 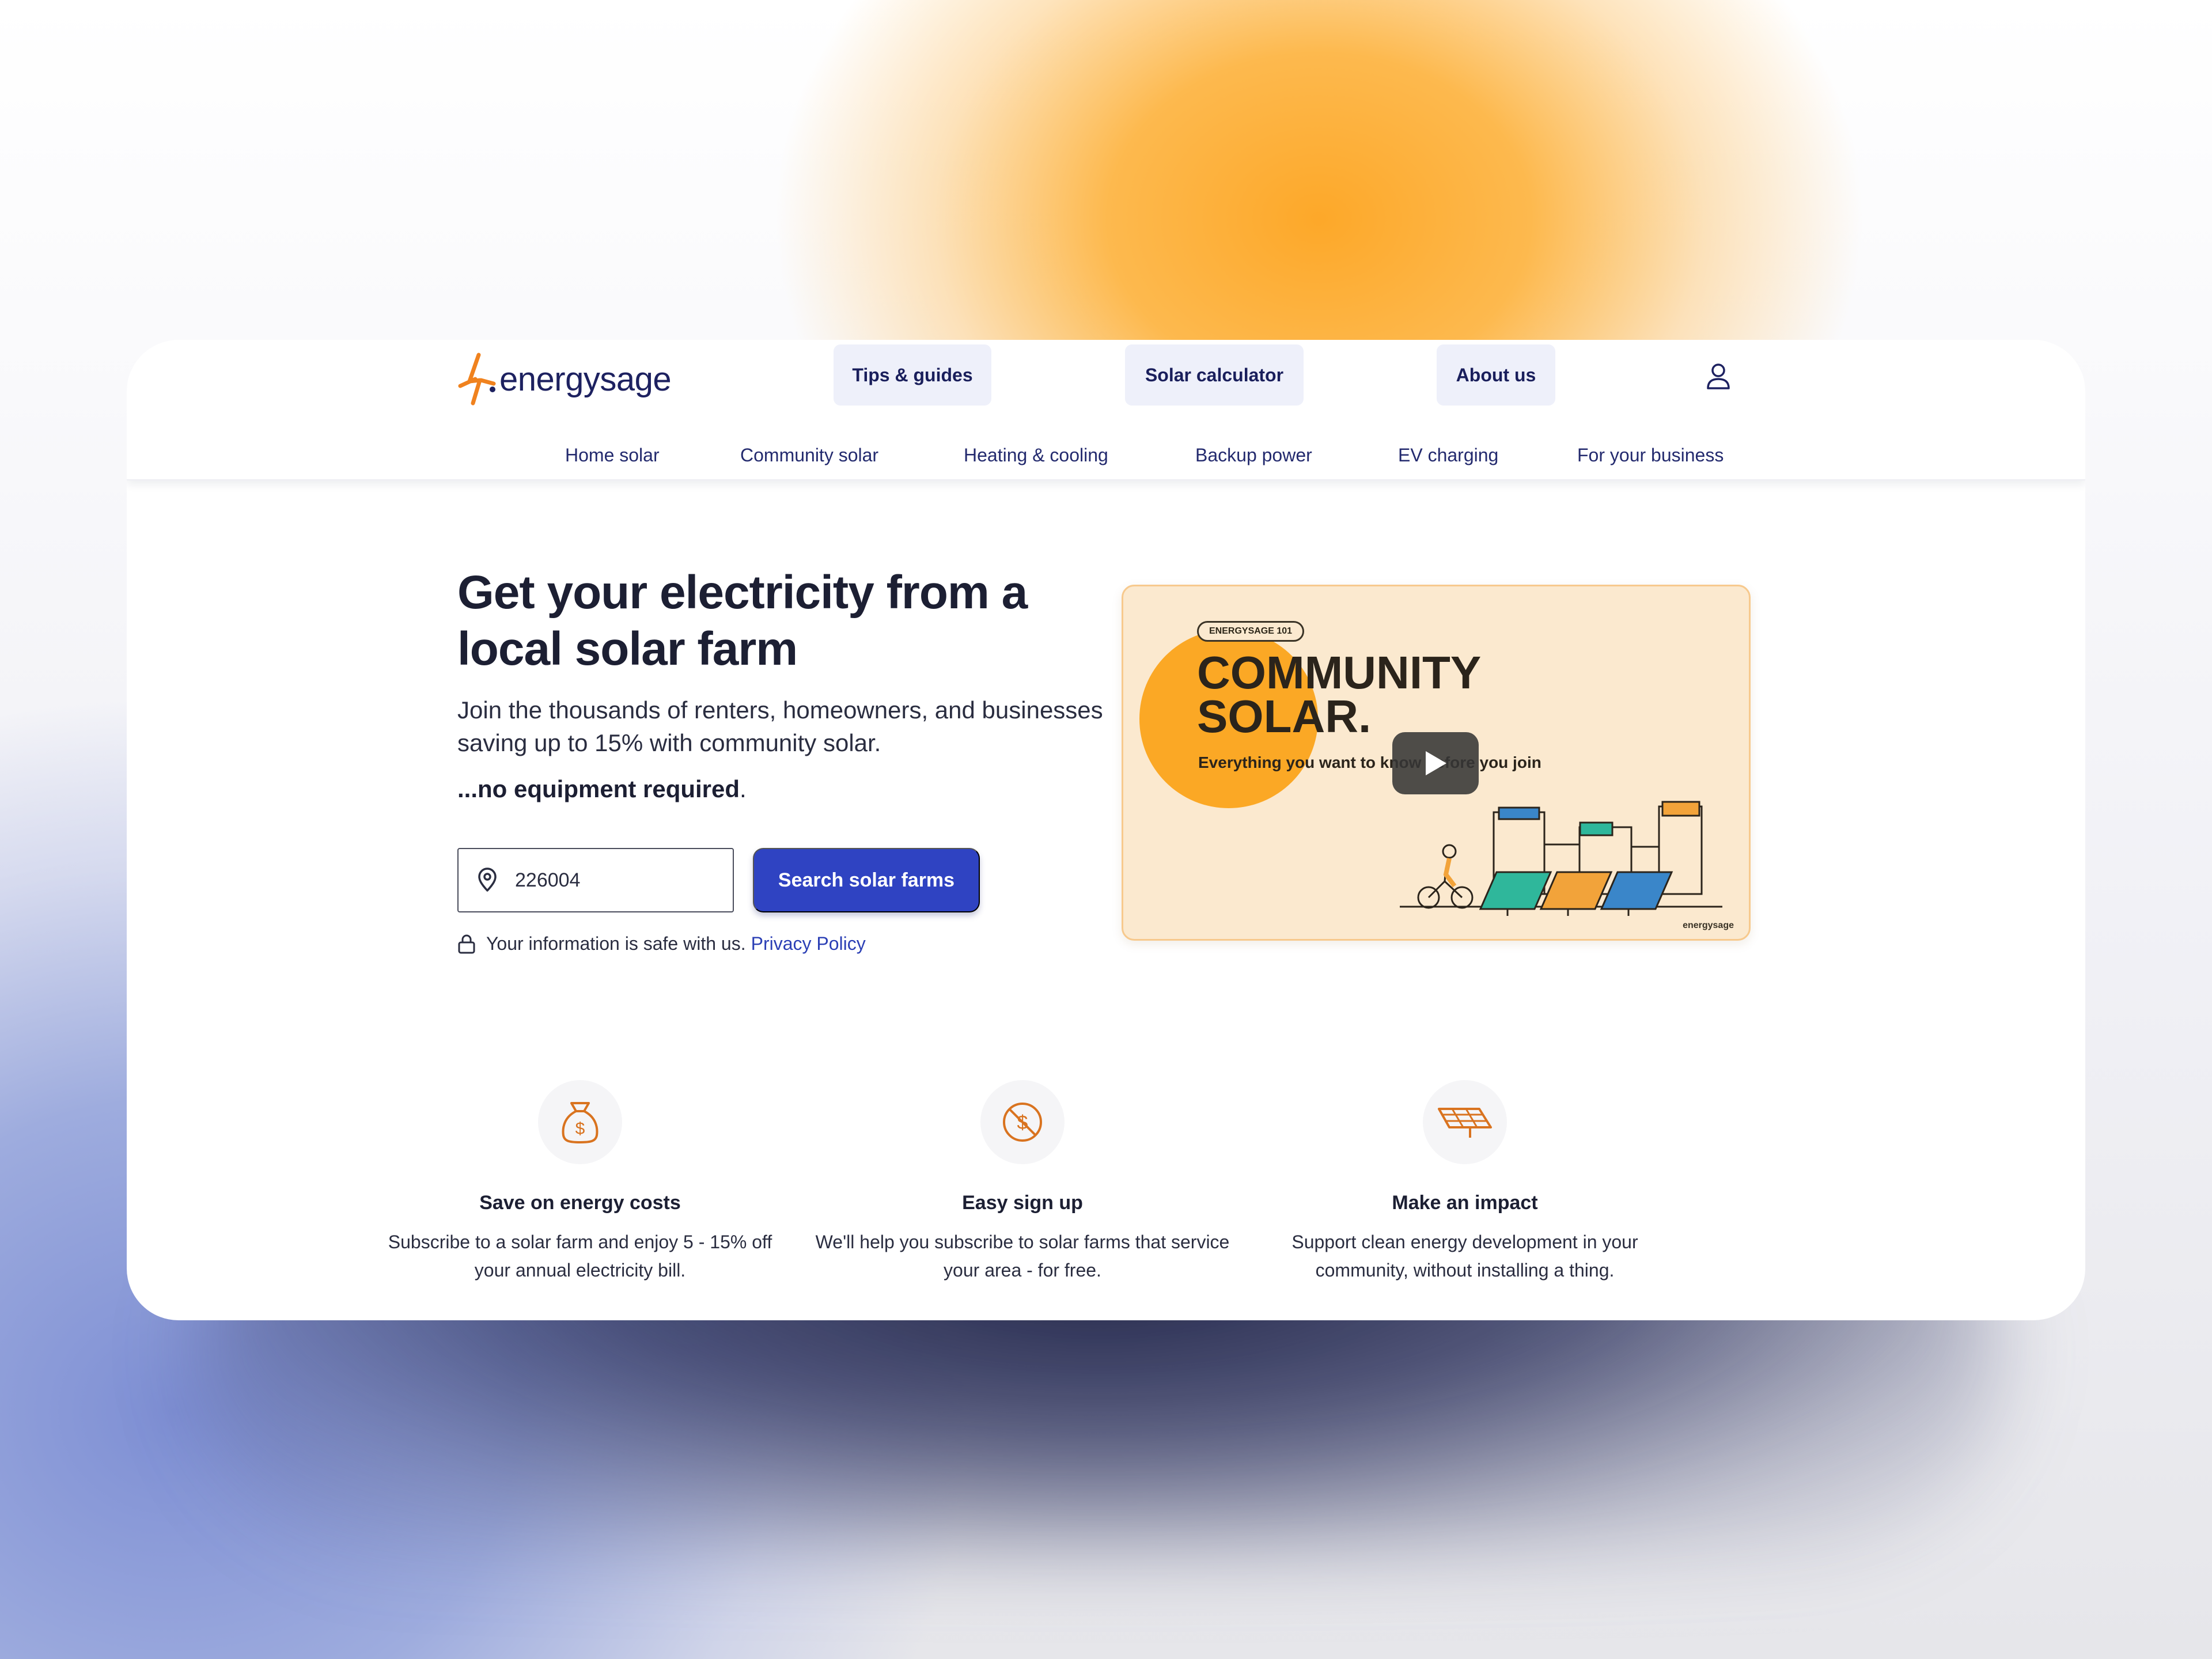 What do you see at coordinates (1496, 375) in the screenshot?
I see `nav-about-us: About us` at bounding box center [1496, 375].